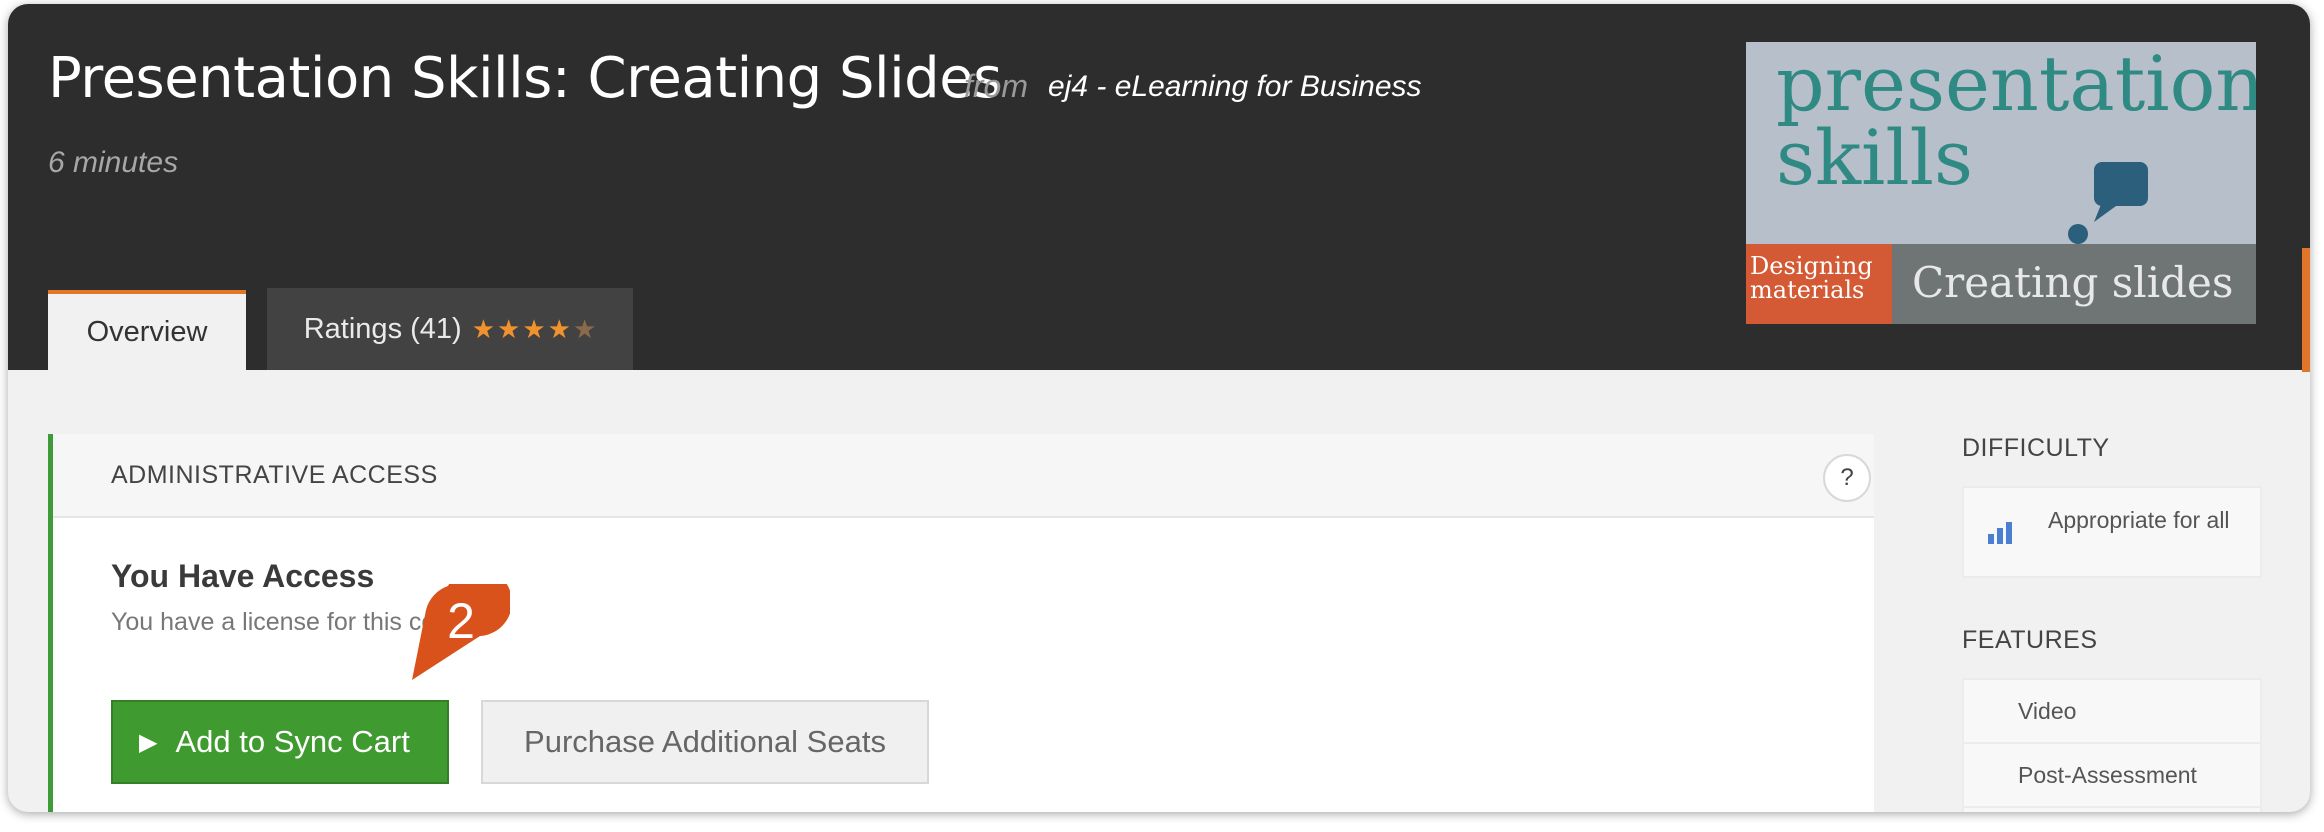  What do you see at coordinates (996, 86) in the screenshot?
I see `from-label: from` at bounding box center [996, 86].